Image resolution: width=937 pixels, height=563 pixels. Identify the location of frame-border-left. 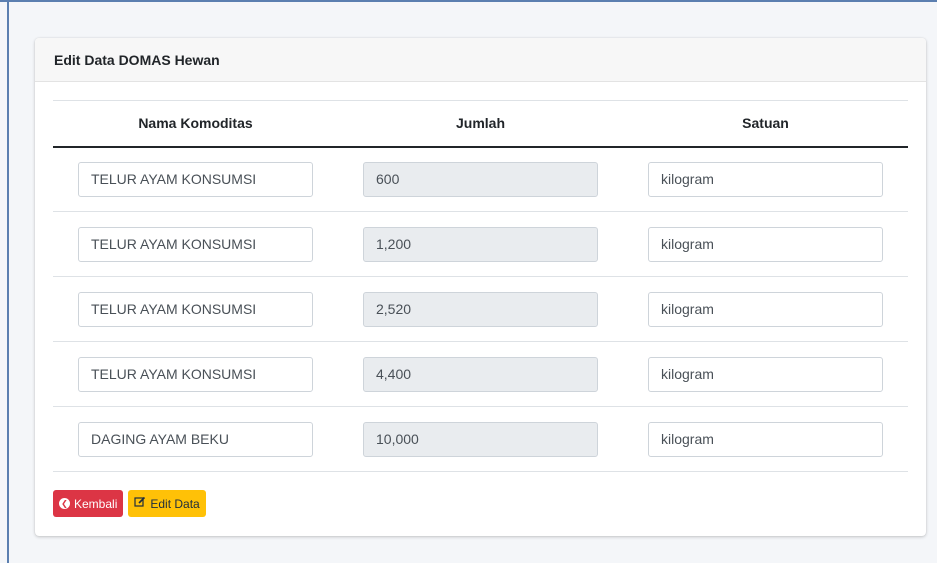
(8, 281).